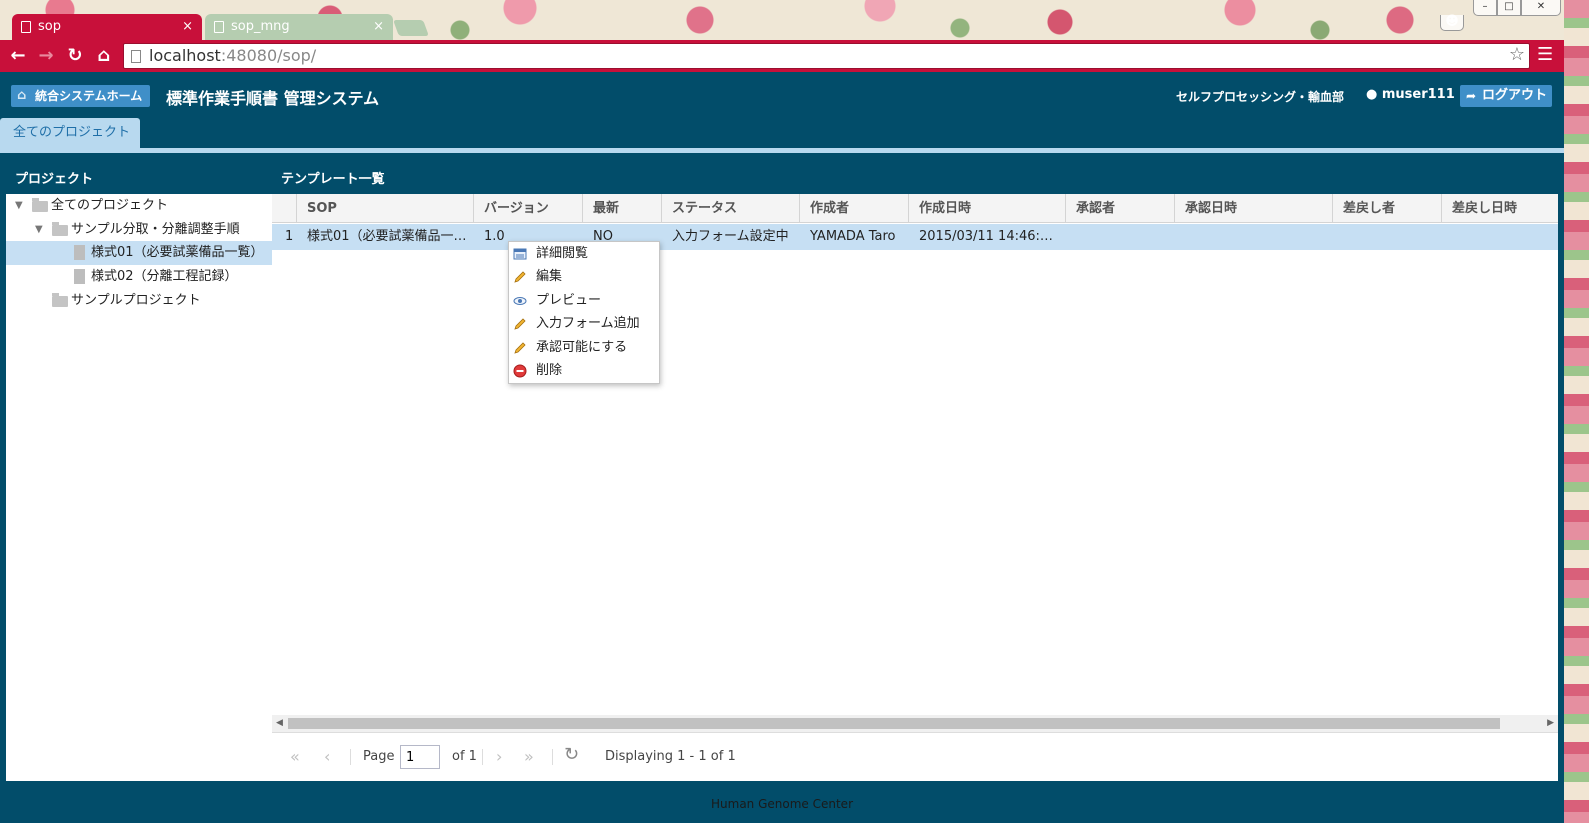  I want to click on row-context-menu: 詳細閲覧 編集 プレビュー 入力フォーム追加 承認可能にする 削除, so click(584, 312).